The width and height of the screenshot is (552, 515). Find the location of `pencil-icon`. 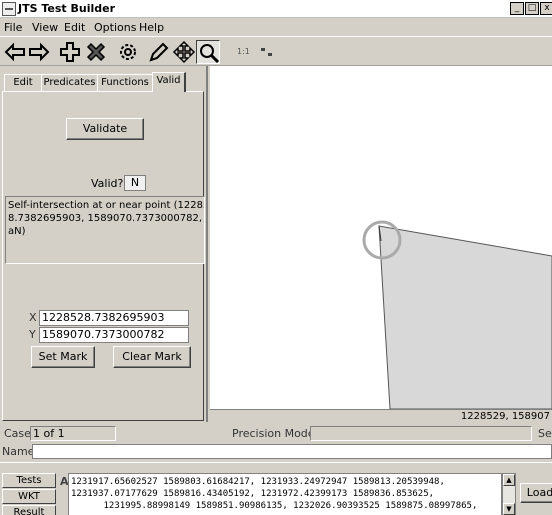

pencil-icon is located at coordinates (159, 52).